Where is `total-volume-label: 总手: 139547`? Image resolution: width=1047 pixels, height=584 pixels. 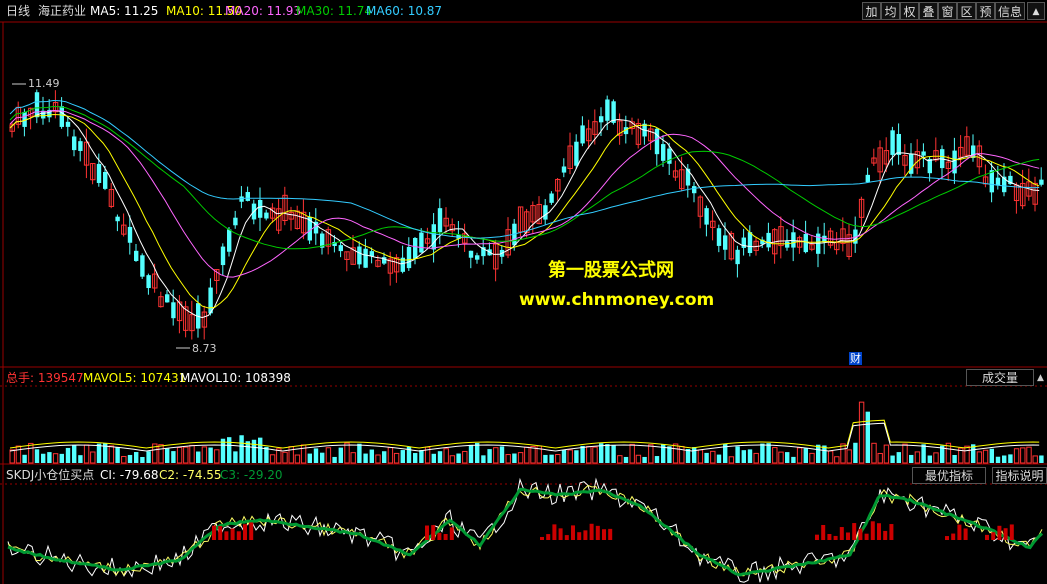
total-volume-label: 总手: 139547 is located at coordinates (45, 378).